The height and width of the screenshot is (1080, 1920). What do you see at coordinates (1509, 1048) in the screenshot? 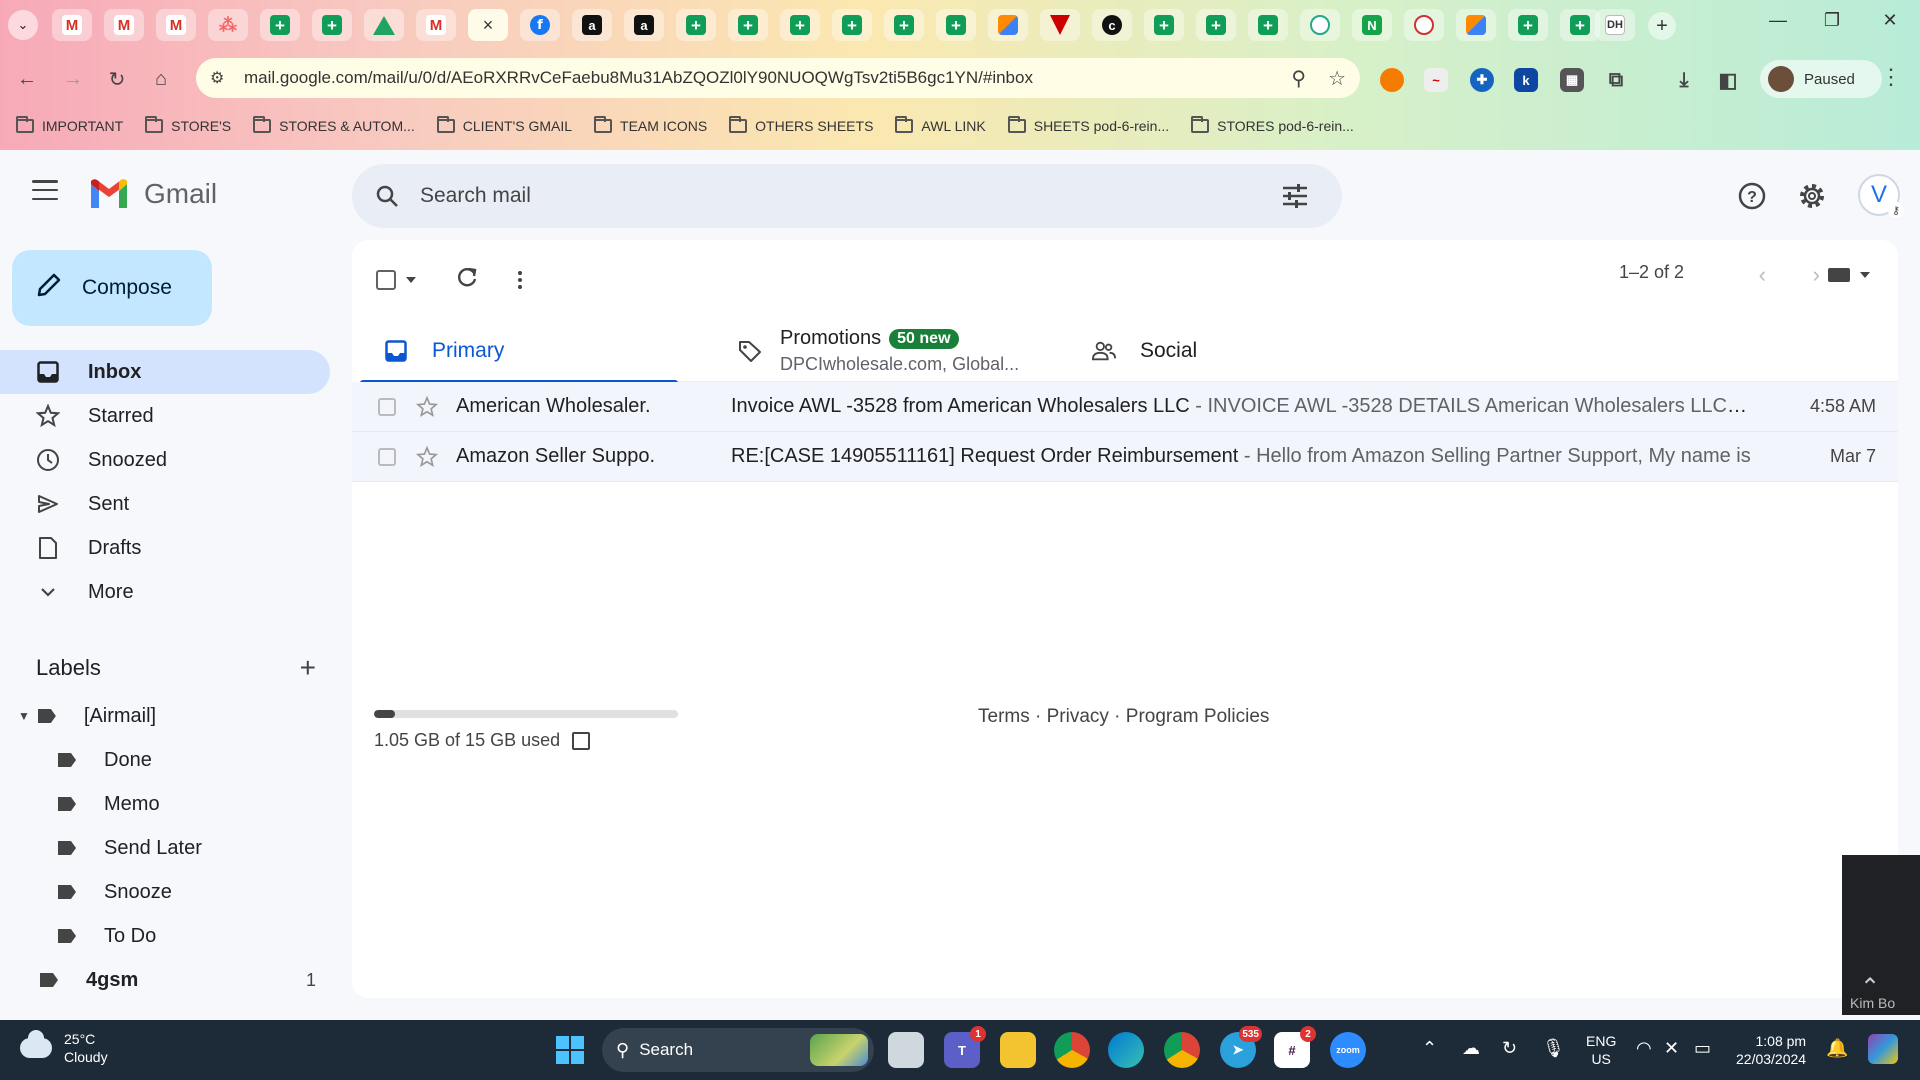
I see `sync-icon: ↻` at bounding box center [1509, 1048].